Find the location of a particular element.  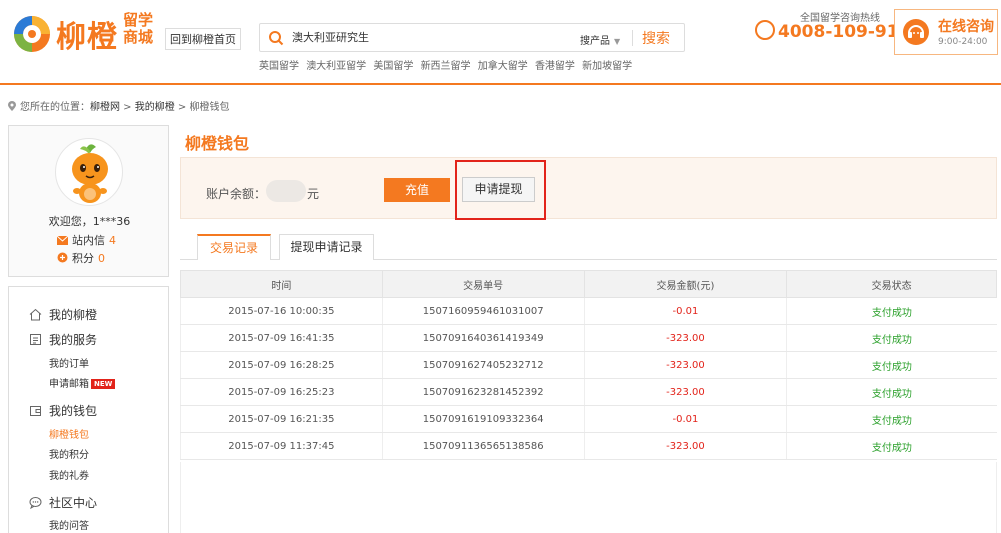

cell-order-no: 1507091136565138586 is located at coordinates (483, 446).